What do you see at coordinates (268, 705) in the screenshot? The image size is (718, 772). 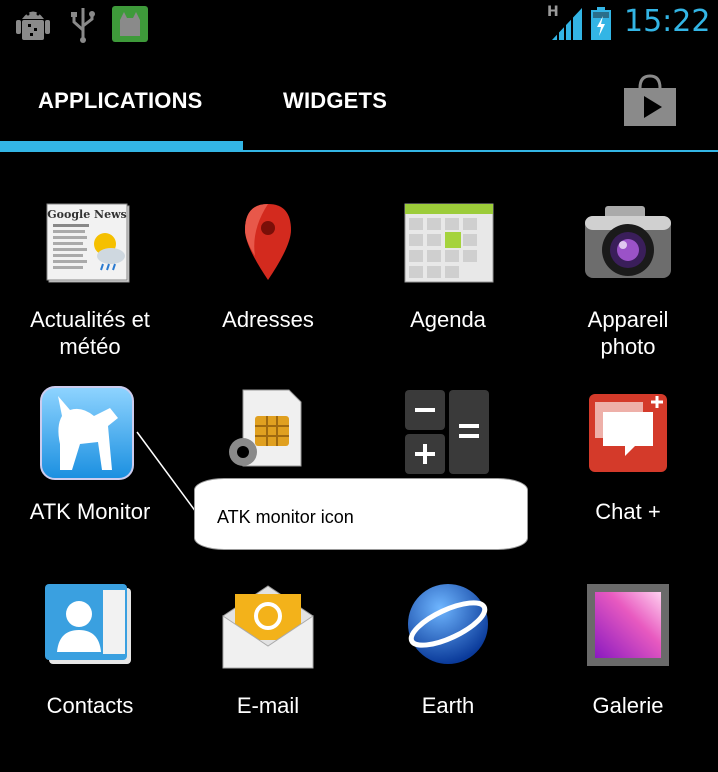 I see `app-label: E-mail` at bounding box center [268, 705].